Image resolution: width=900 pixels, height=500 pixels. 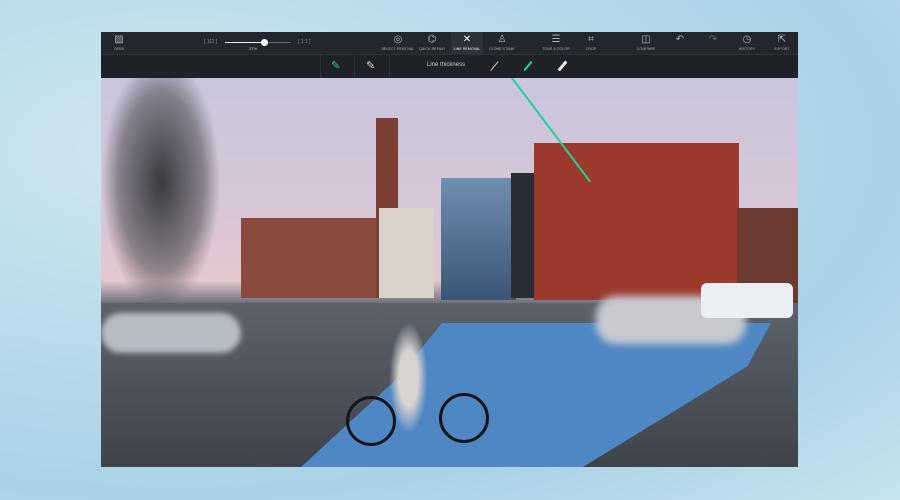 I want to click on redo-icon: ↷, so click(x=713, y=39).